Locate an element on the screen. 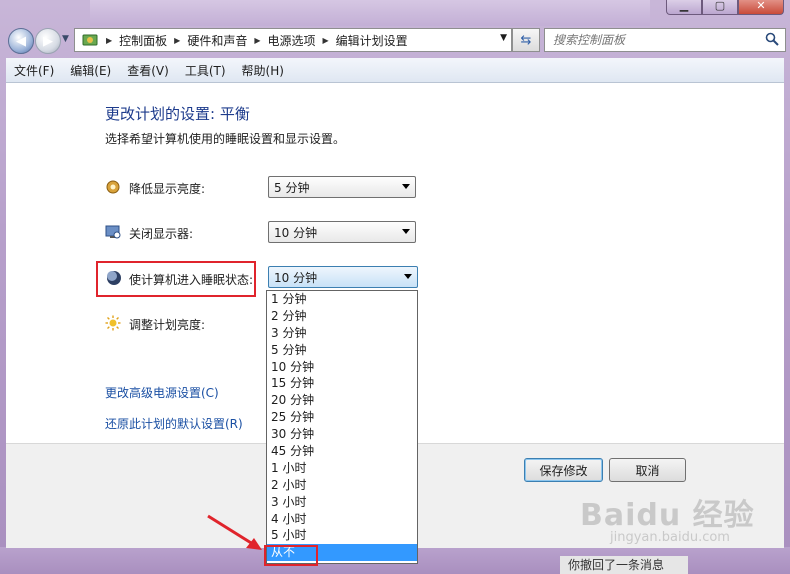 The height and width of the screenshot is (574, 790). control-panel-icon is located at coordinates (90, 40).